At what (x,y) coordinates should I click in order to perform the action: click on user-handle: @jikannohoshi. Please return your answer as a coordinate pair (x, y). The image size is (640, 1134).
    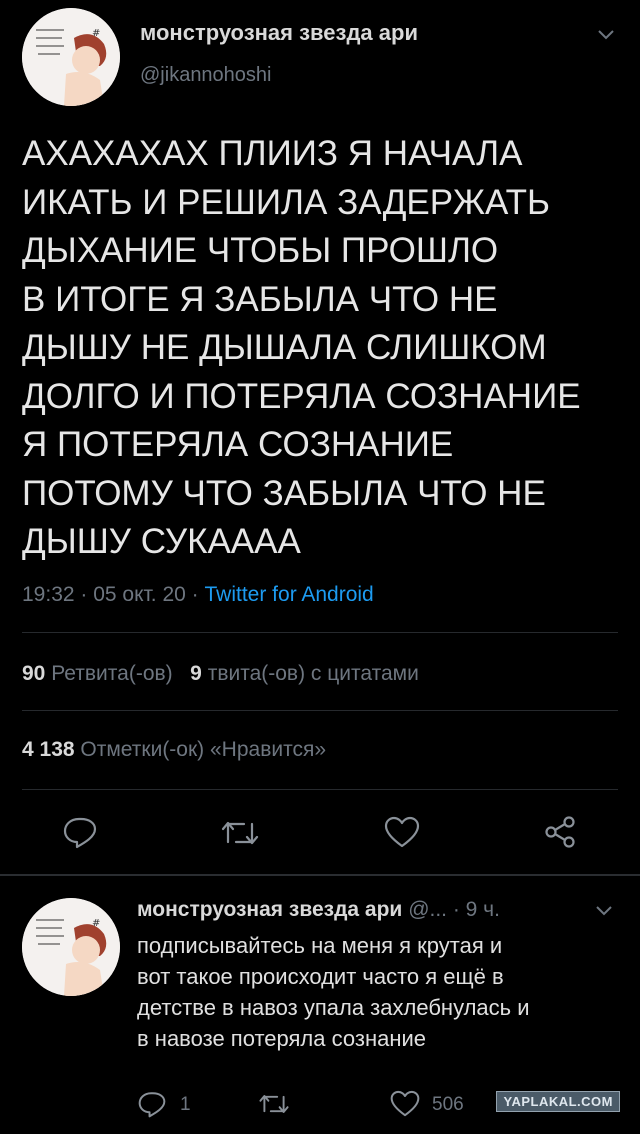
    Looking at the image, I should click on (206, 75).